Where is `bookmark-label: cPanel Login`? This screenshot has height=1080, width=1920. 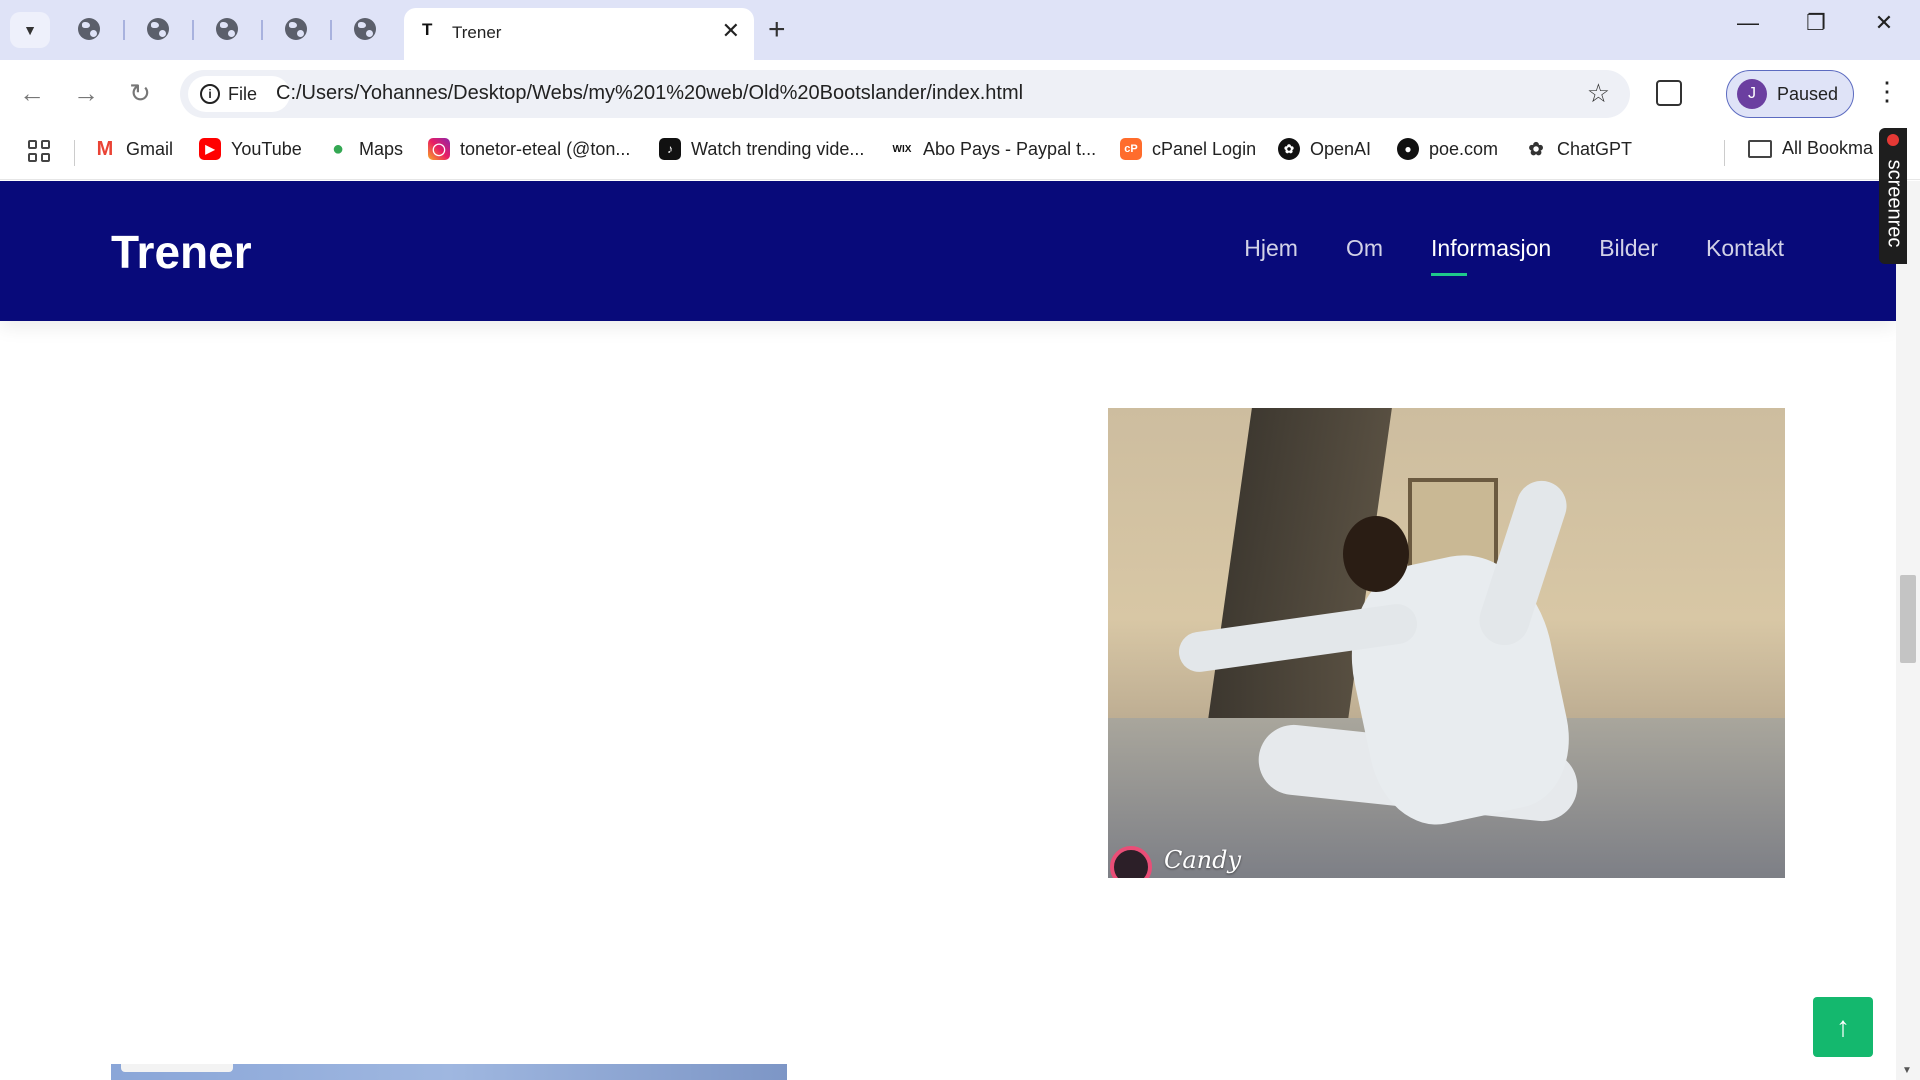 bookmark-label: cPanel Login is located at coordinates (1204, 148).